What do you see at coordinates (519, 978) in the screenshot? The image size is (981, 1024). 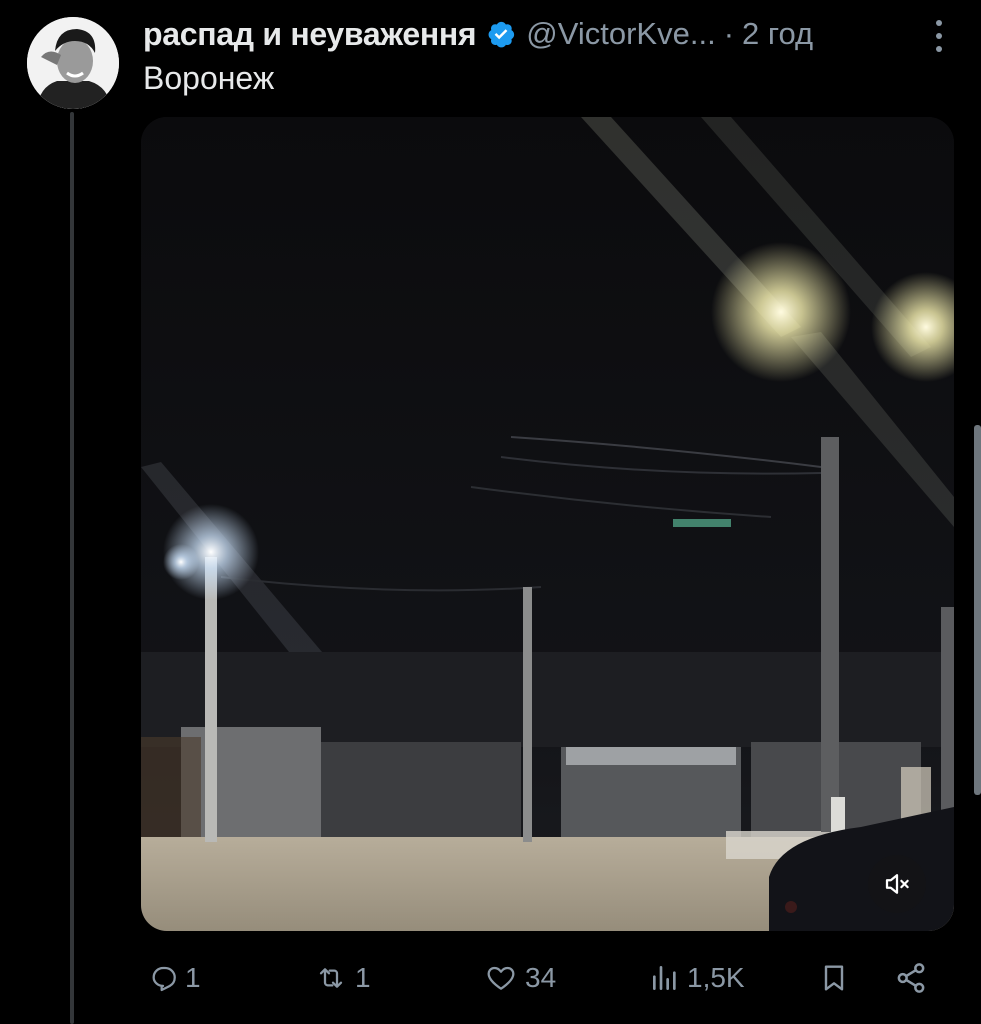 I see `like-button: 34` at bounding box center [519, 978].